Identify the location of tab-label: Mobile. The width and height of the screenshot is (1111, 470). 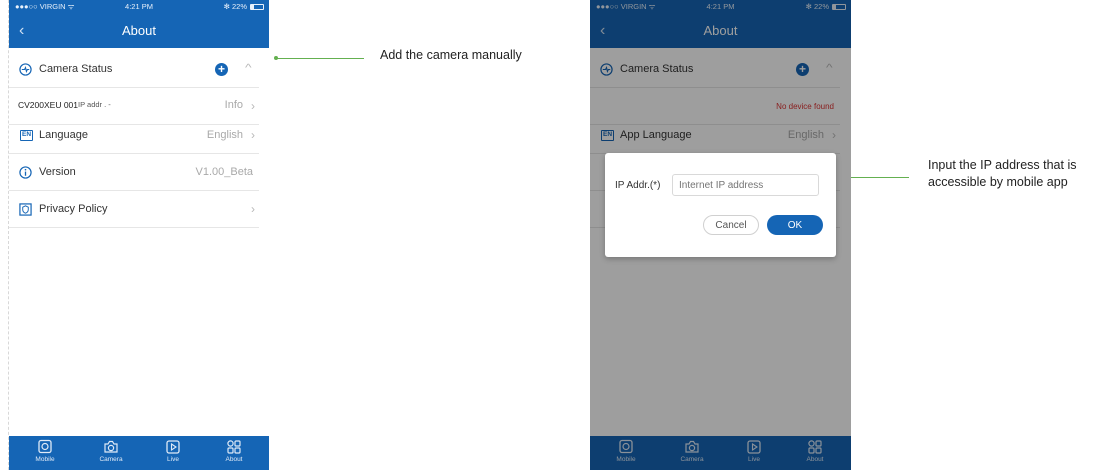
(45, 459).